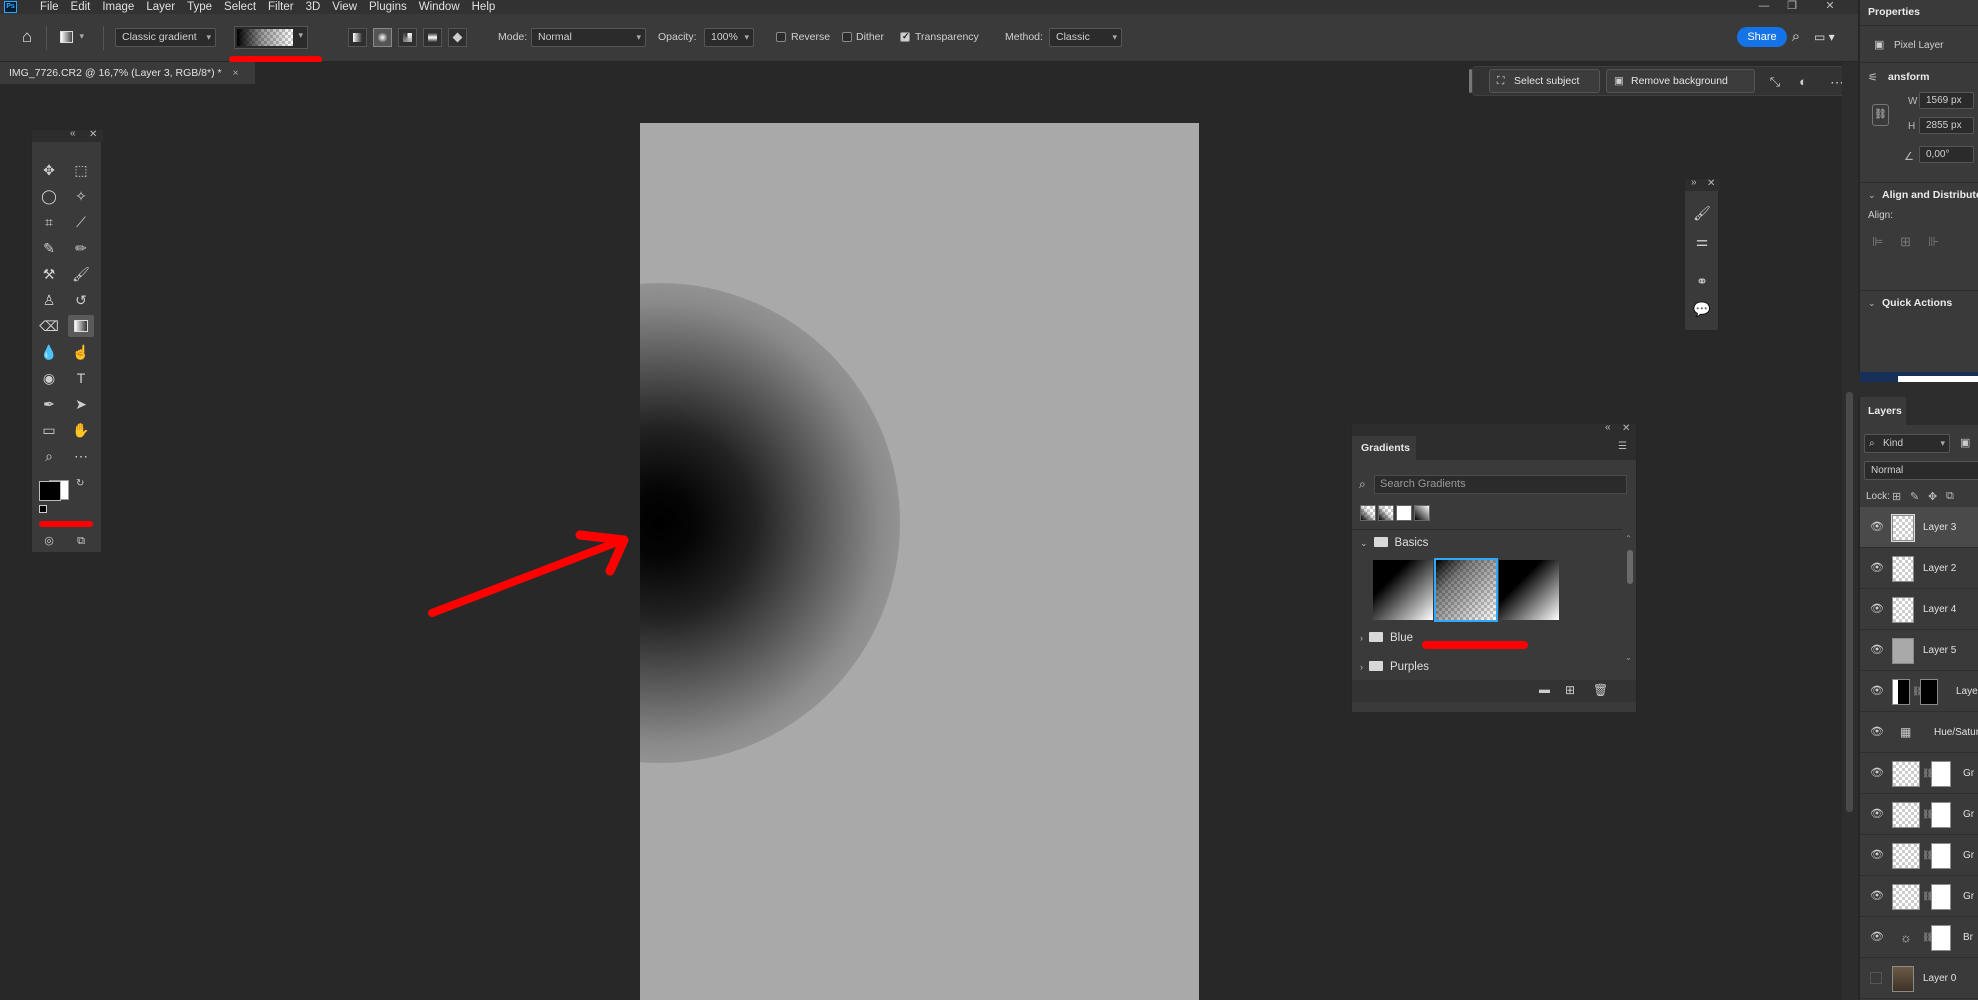 The width and height of the screenshot is (1978, 1000). Describe the element at coordinates (905, 36) in the screenshot. I see `transparency-checkbox` at that location.